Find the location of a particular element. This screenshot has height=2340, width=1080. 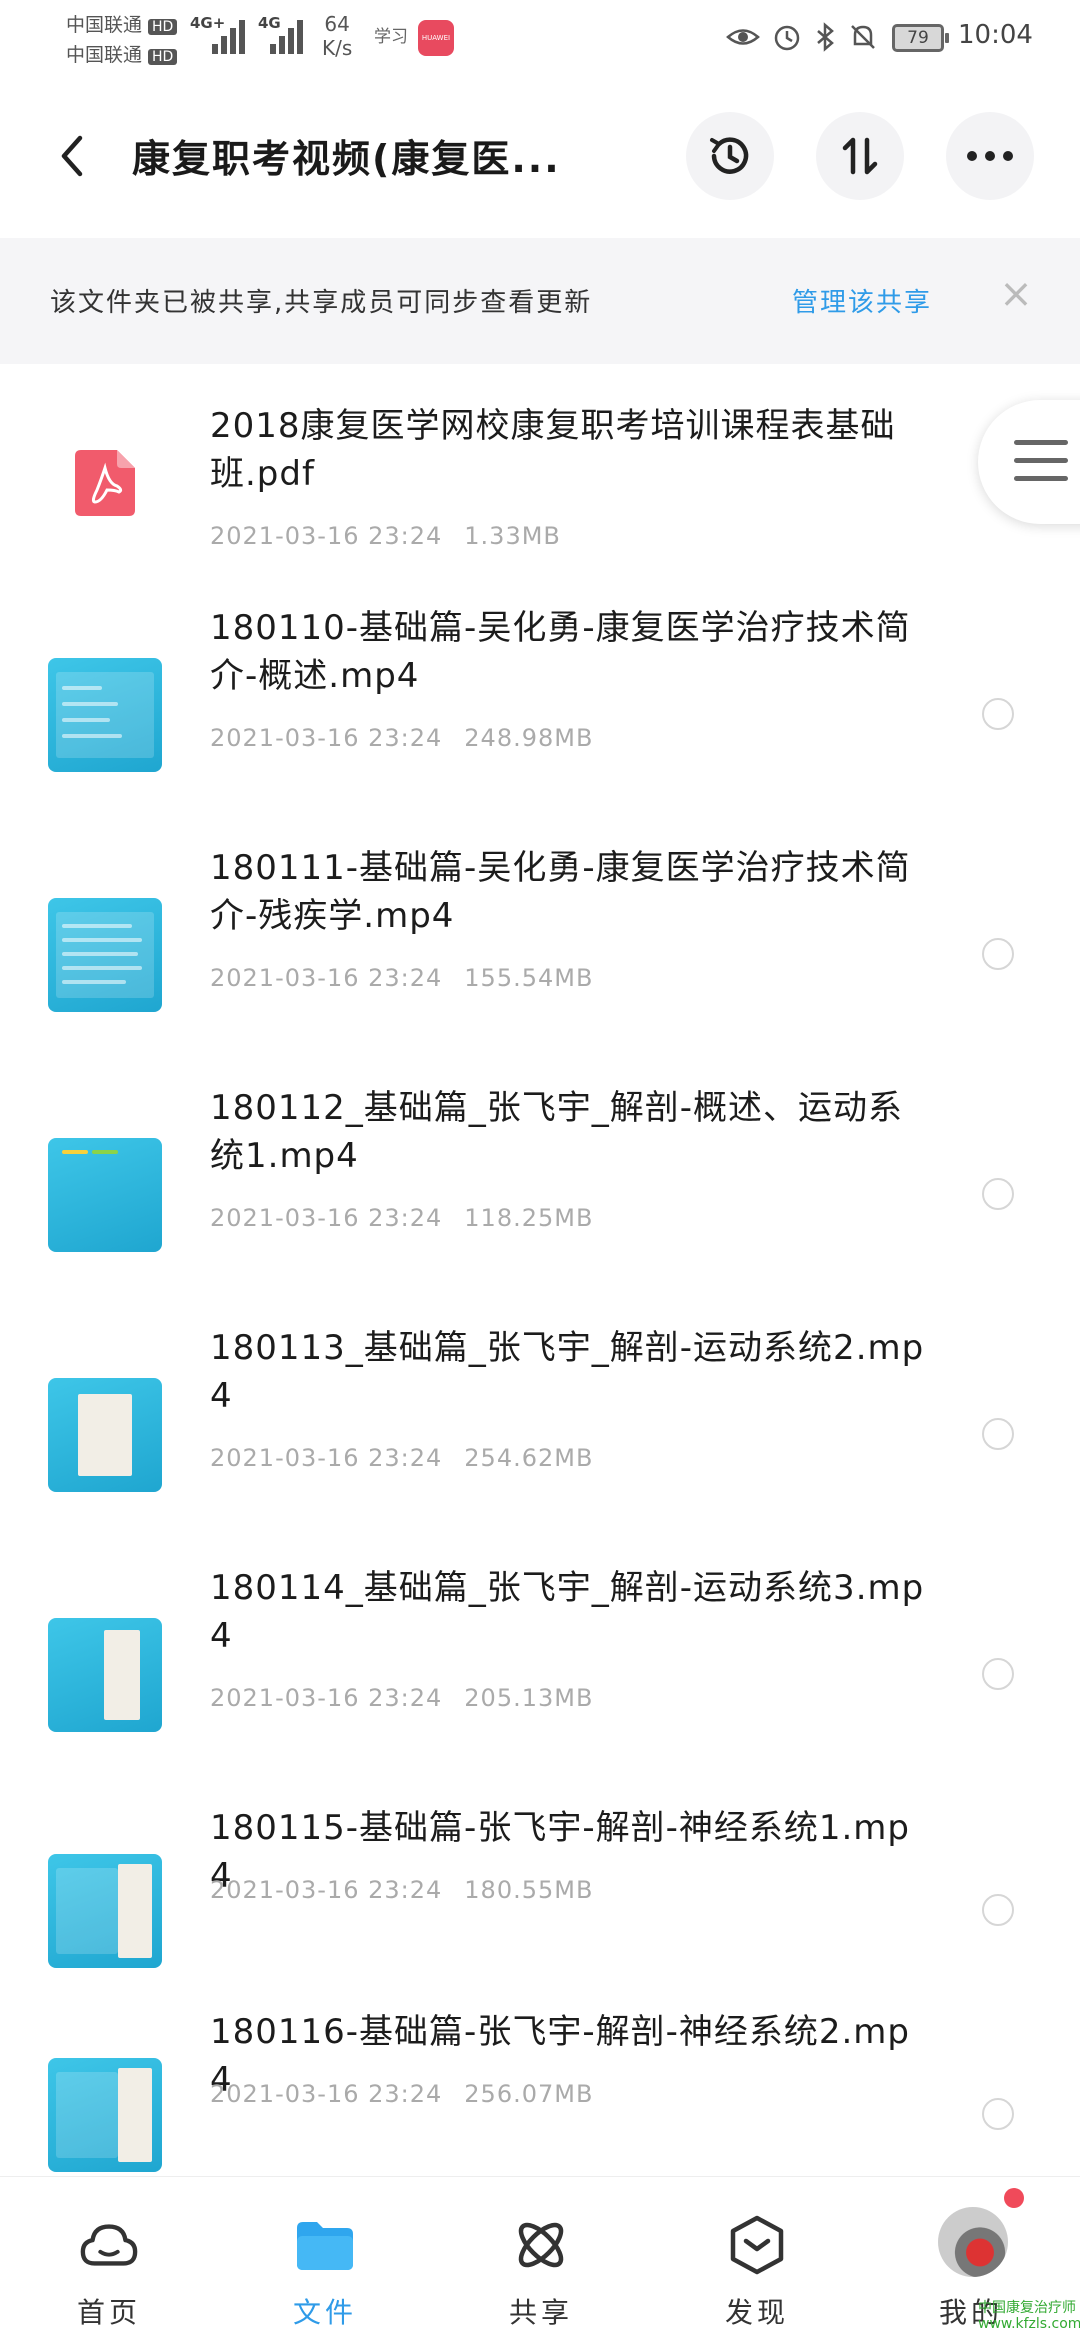

battery-icon: 79 is located at coordinates (920, 38).